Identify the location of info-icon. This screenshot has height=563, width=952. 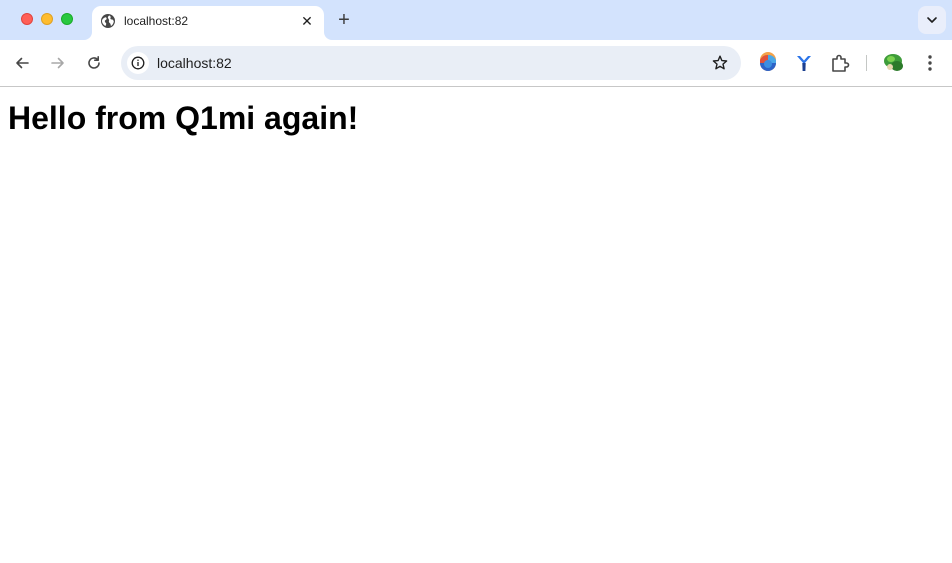
(138, 63).